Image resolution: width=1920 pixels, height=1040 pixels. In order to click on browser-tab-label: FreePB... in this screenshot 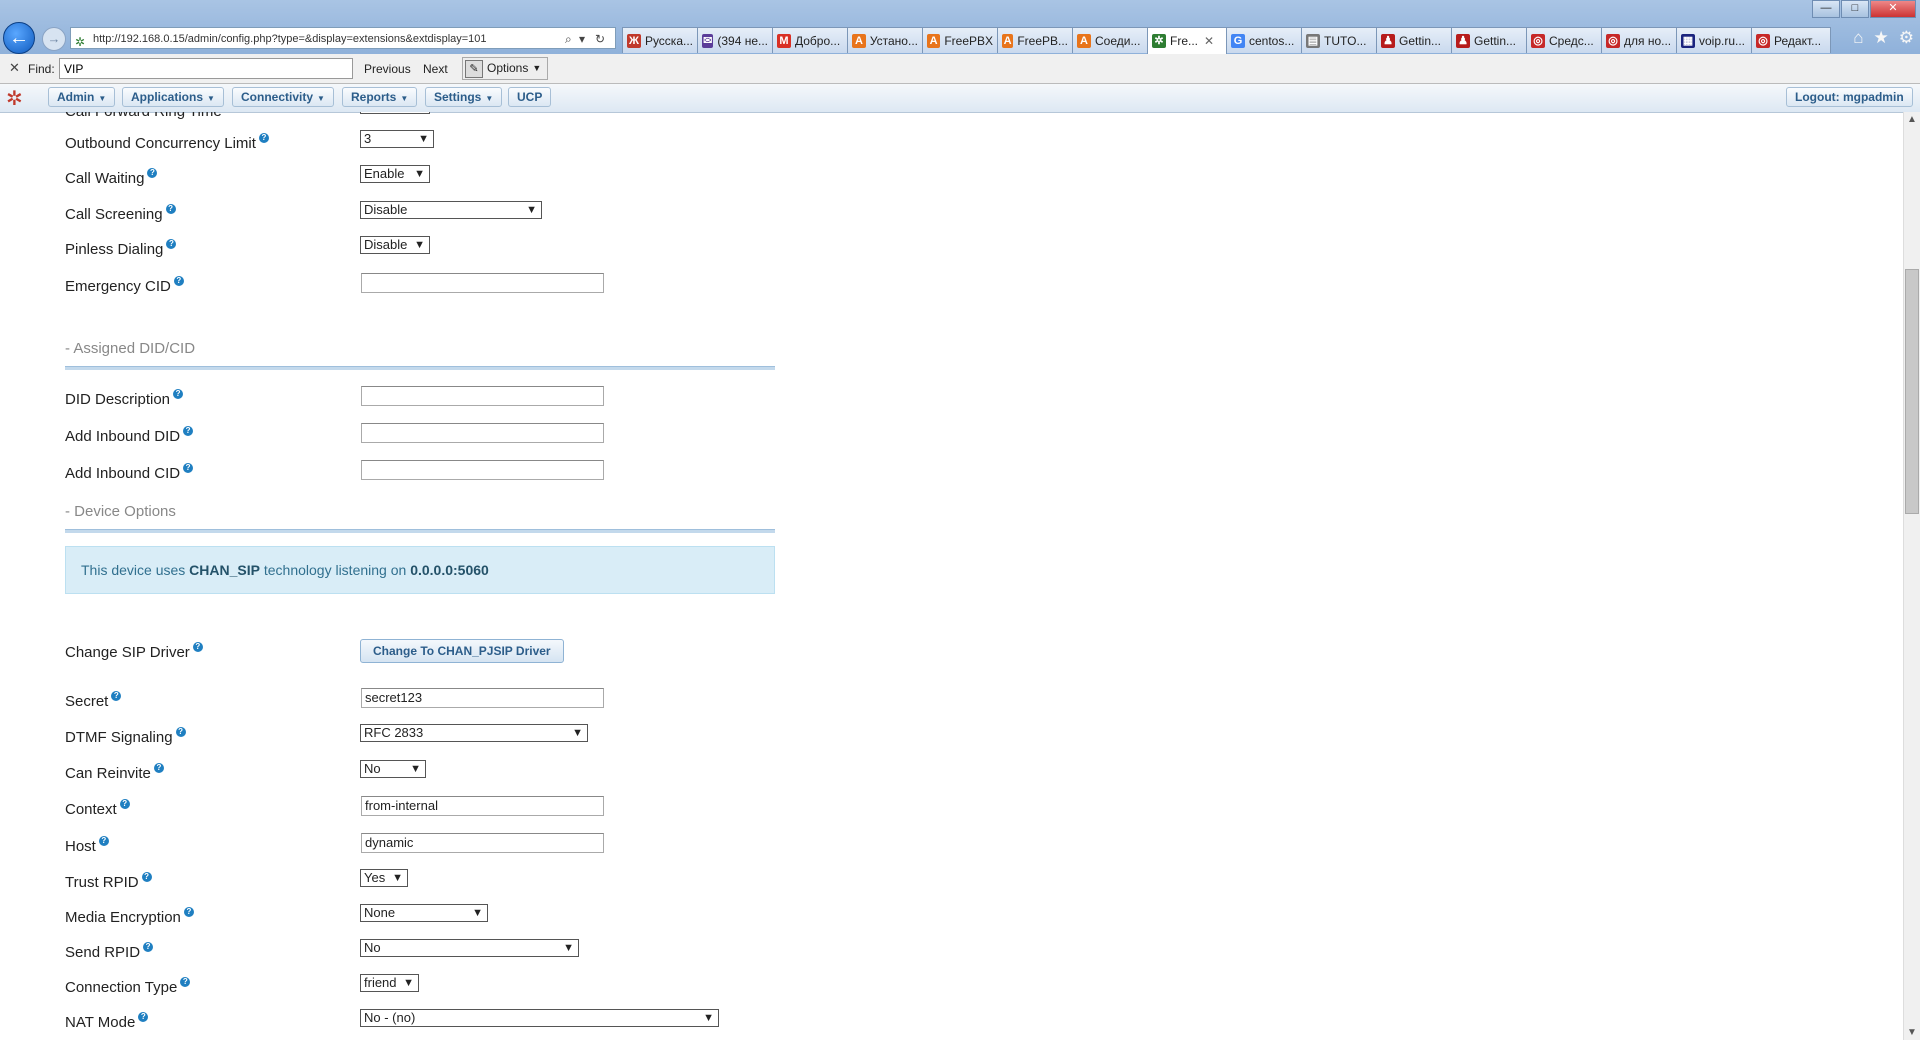, I will do `click(1042, 40)`.